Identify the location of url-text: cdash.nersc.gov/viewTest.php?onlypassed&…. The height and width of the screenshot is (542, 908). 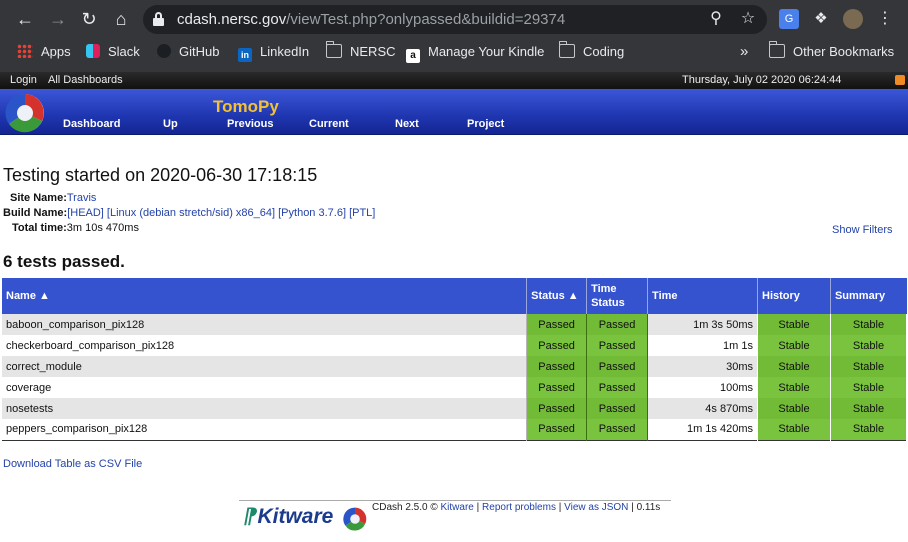
(371, 19).